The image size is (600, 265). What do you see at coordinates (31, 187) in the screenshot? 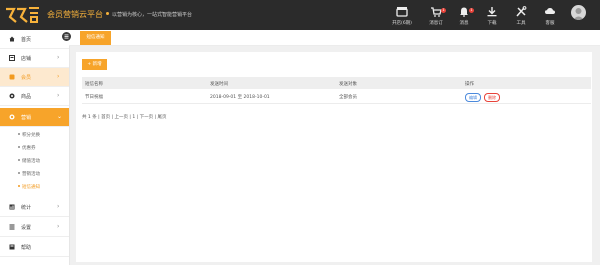
I see `sidebar-subitem-label: 短信通知` at bounding box center [31, 187].